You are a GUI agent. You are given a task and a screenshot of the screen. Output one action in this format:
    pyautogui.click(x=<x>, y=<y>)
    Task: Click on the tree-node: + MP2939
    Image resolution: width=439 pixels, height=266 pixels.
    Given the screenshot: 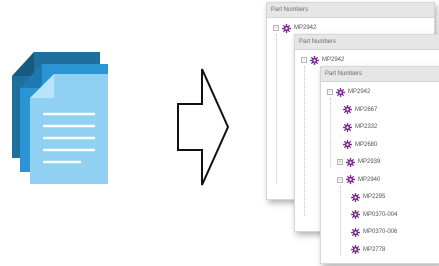 What is the action you would take?
    pyautogui.click(x=358, y=162)
    